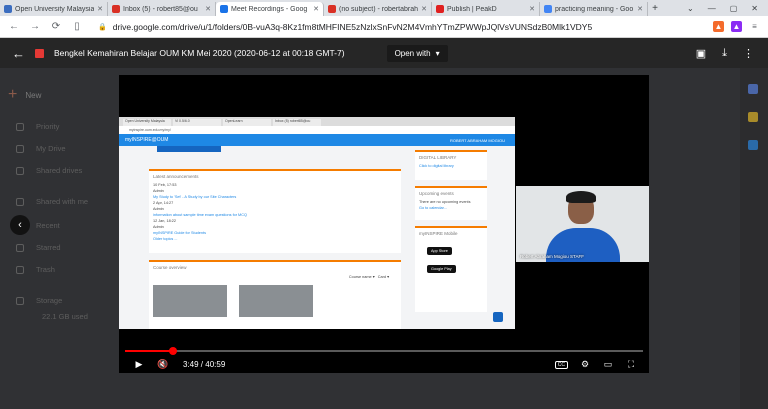  I want to click on brave-rewards-icon: ▲, so click(736, 26).